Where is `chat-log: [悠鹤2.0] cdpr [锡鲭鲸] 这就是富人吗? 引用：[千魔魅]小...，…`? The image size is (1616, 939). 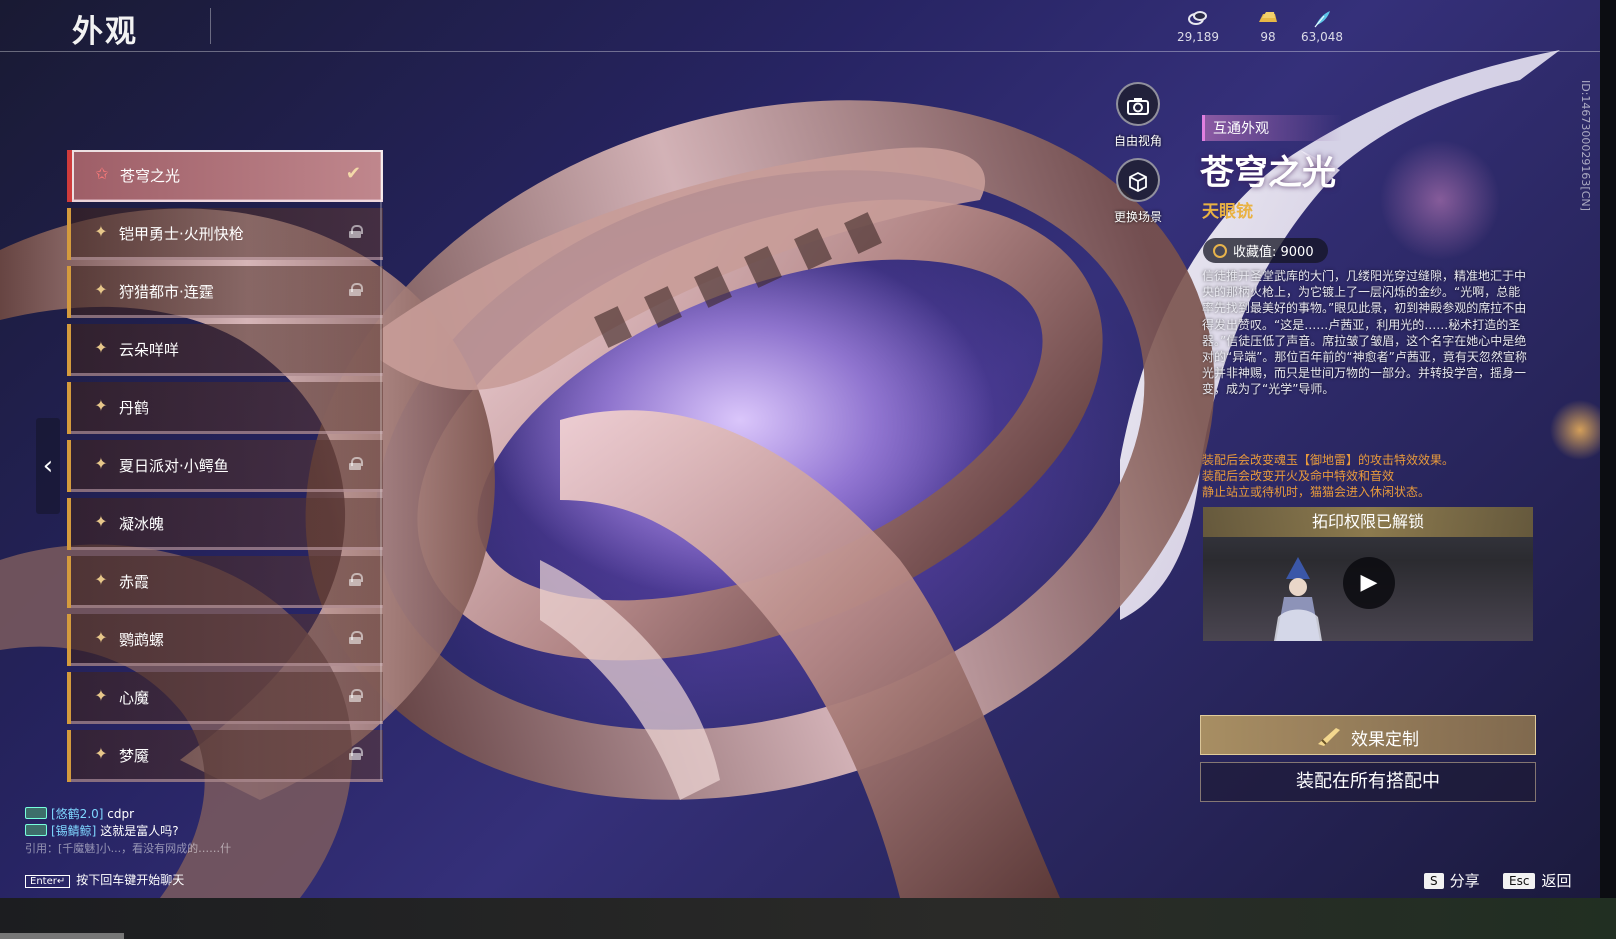
chat-log: [悠鹤2.0] cdpr [锡鲭鲸] 这就是富人吗? 引用：[千魔魅]小...，… is located at coordinates (128, 831).